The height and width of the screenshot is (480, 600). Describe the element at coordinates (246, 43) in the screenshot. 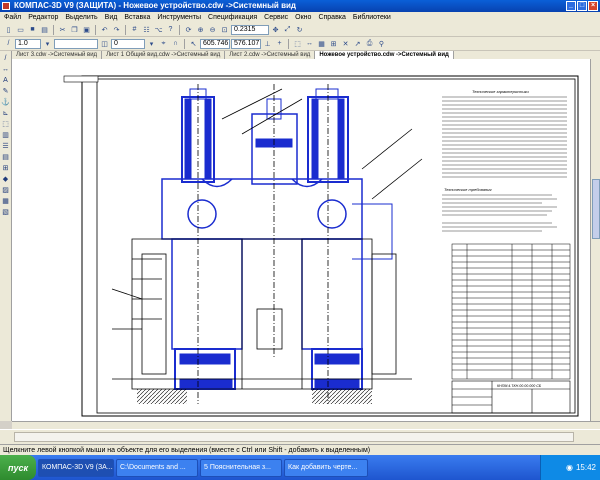

I see `coord-y-field: 576.107` at that location.